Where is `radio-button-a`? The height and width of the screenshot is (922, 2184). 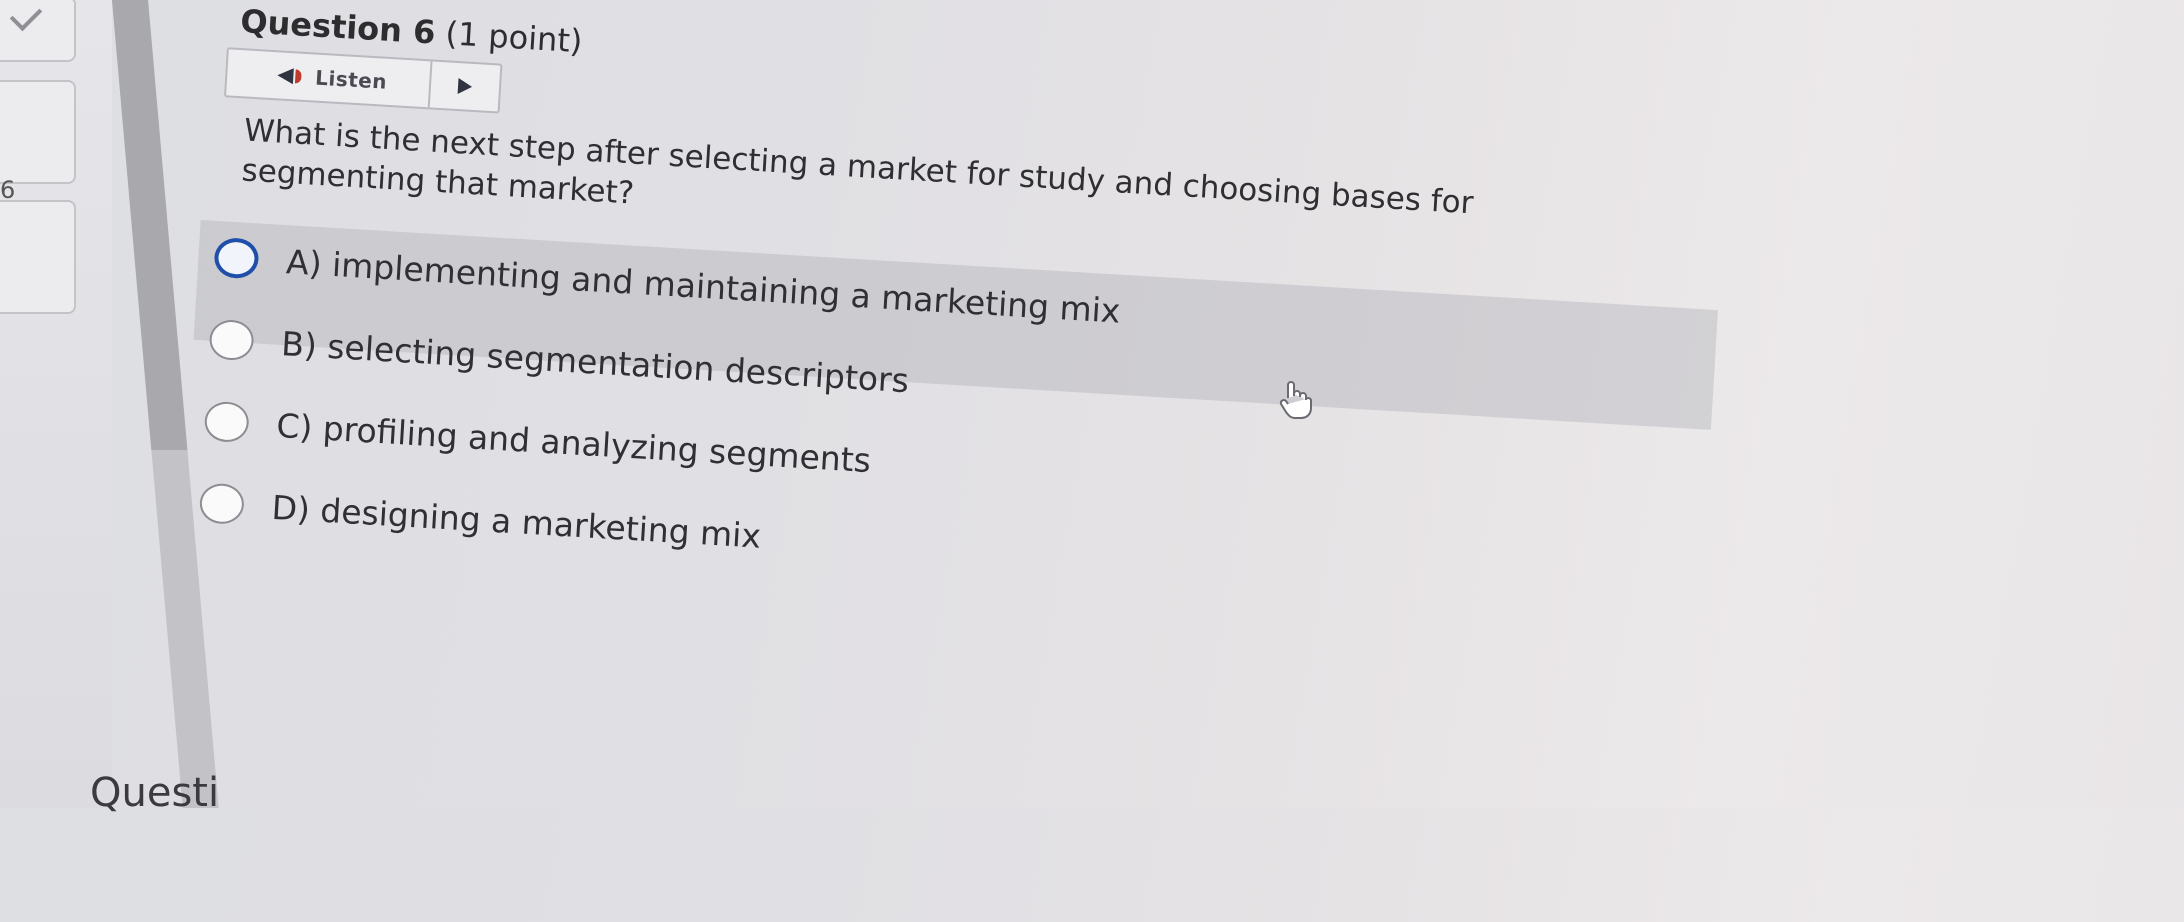
radio-button-a is located at coordinates (236, 258).